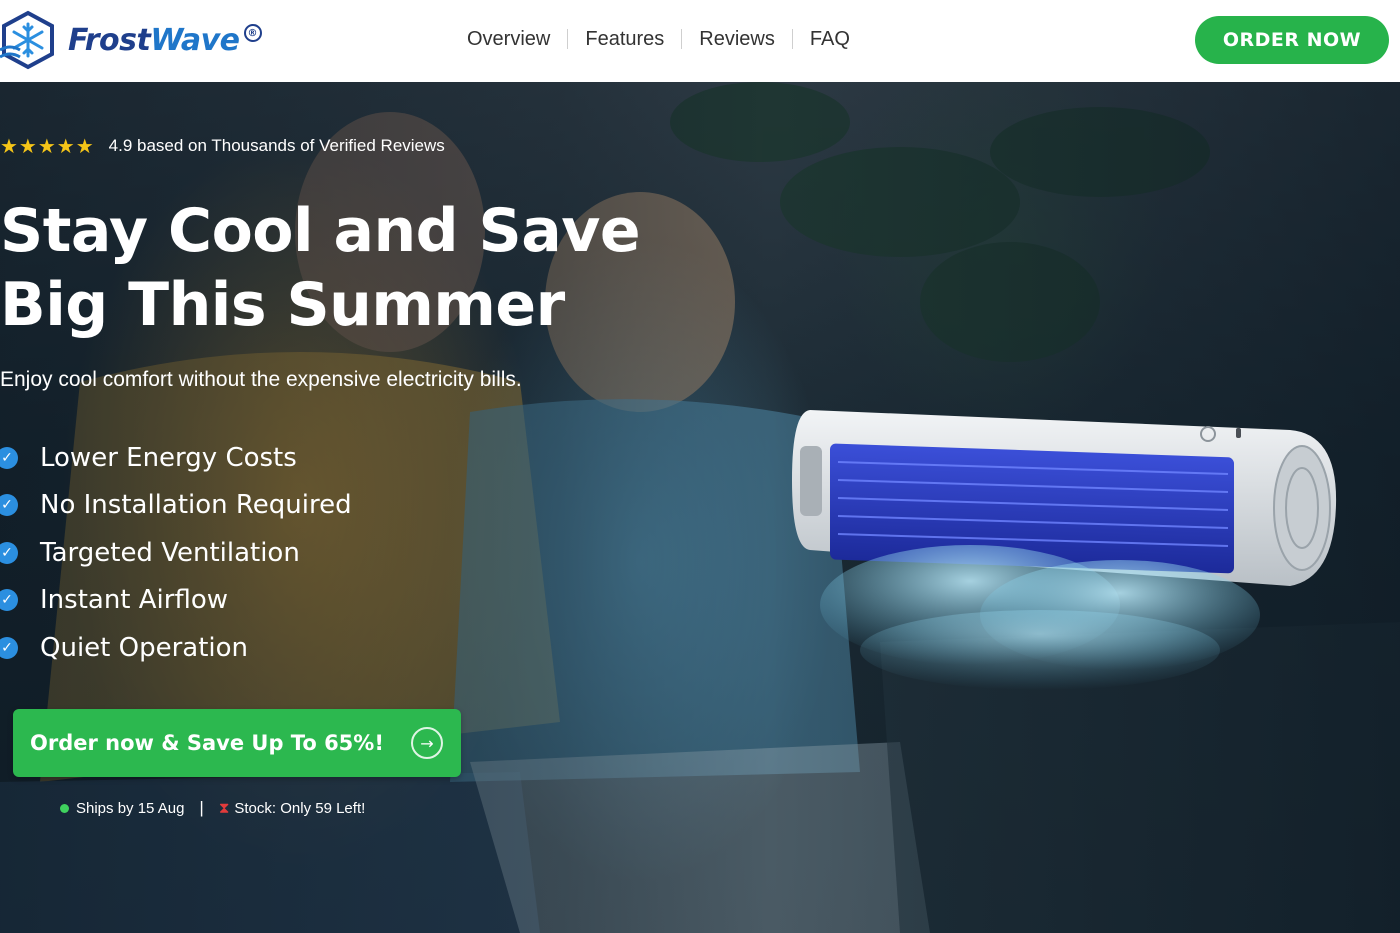 The height and width of the screenshot is (933, 1400). I want to click on brand-name-wave: Wave, so click(195, 40).